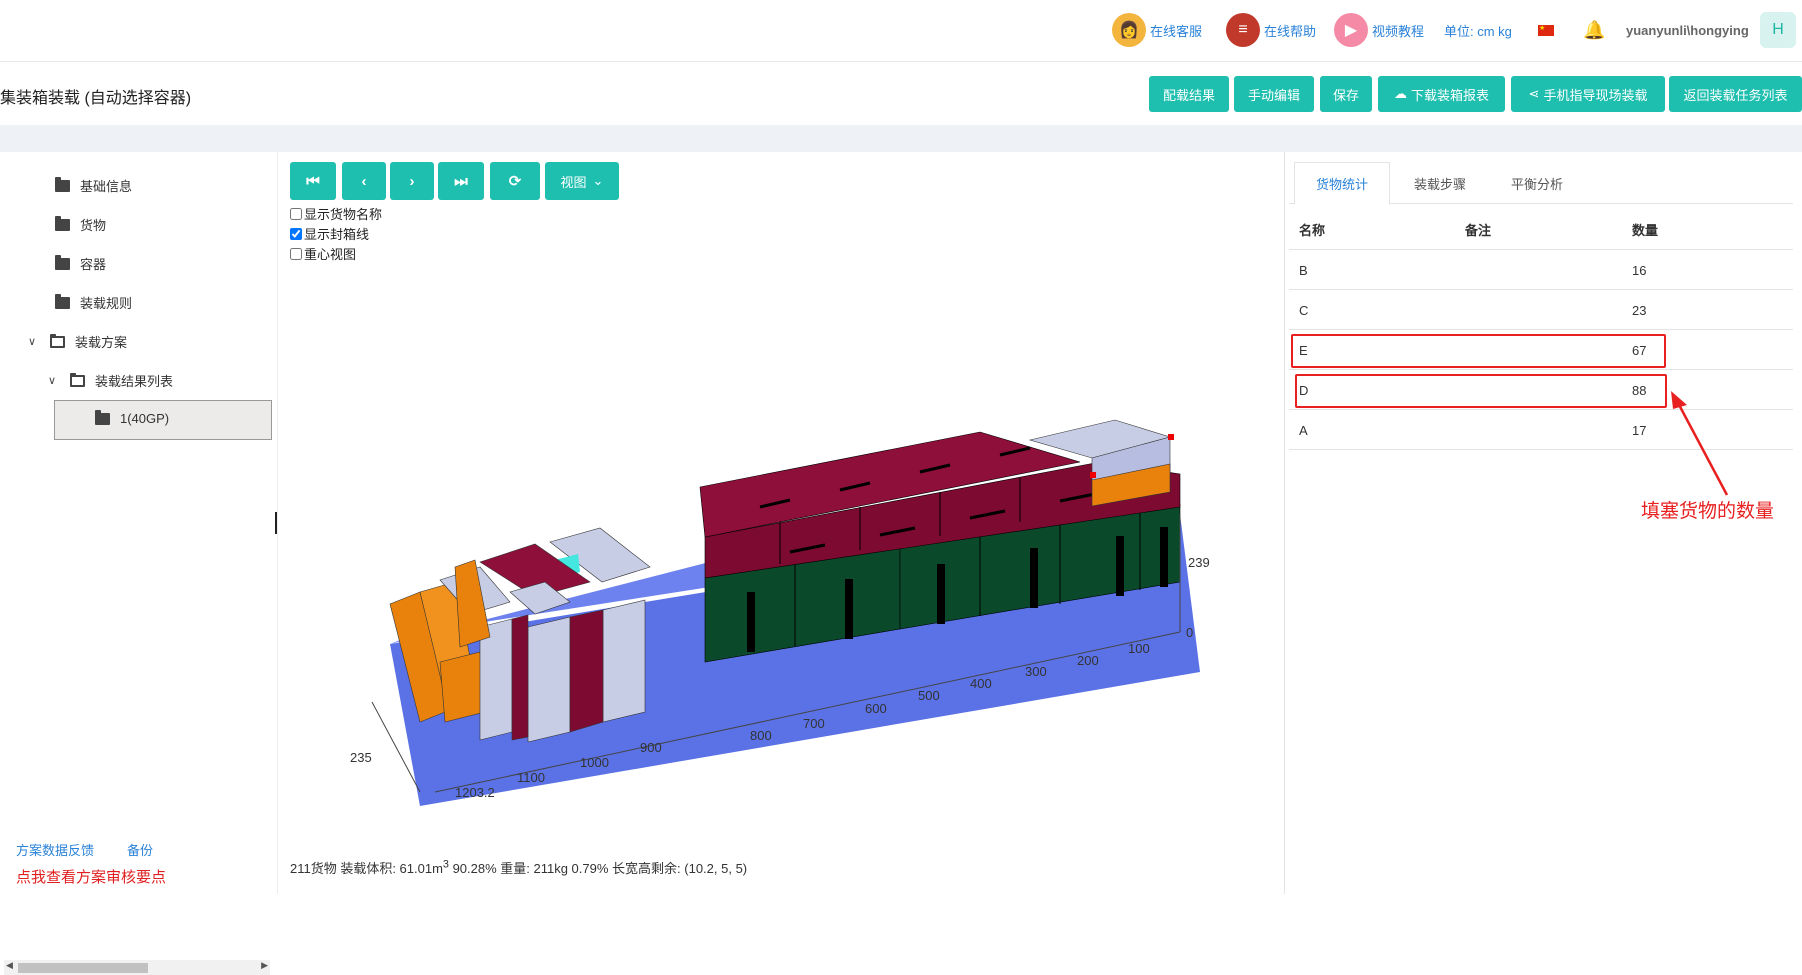  Describe the element at coordinates (929, 695) in the screenshot. I see `length-tick-label: 500` at that location.